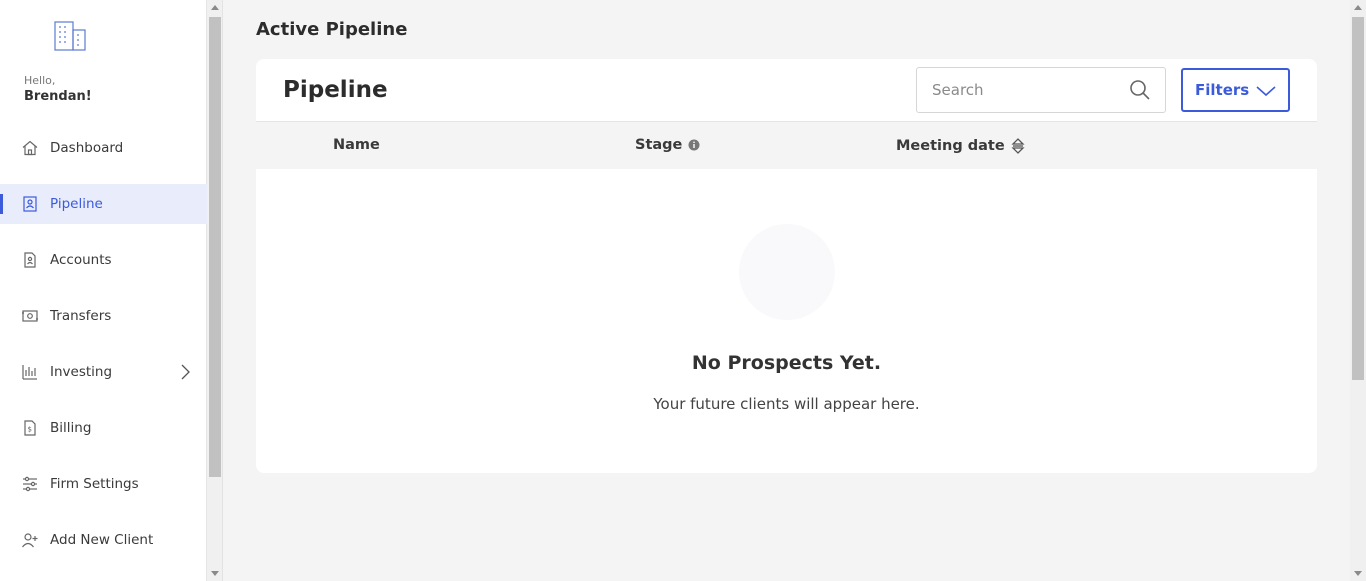 This screenshot has height=581, width=1366. I want to click on sidebar-item-label: Investing, so click(81, 372).